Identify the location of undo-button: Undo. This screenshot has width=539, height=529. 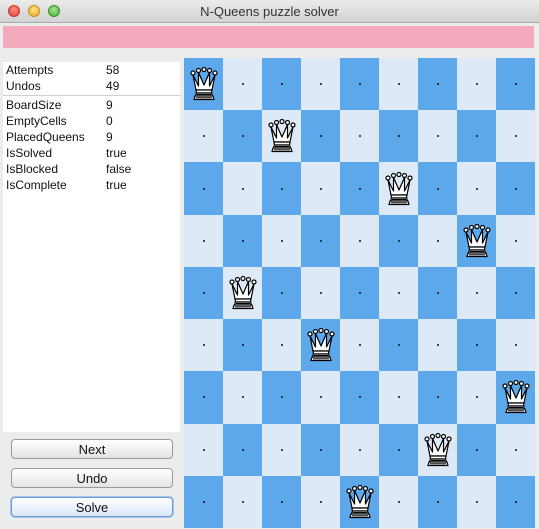
(92, 478).